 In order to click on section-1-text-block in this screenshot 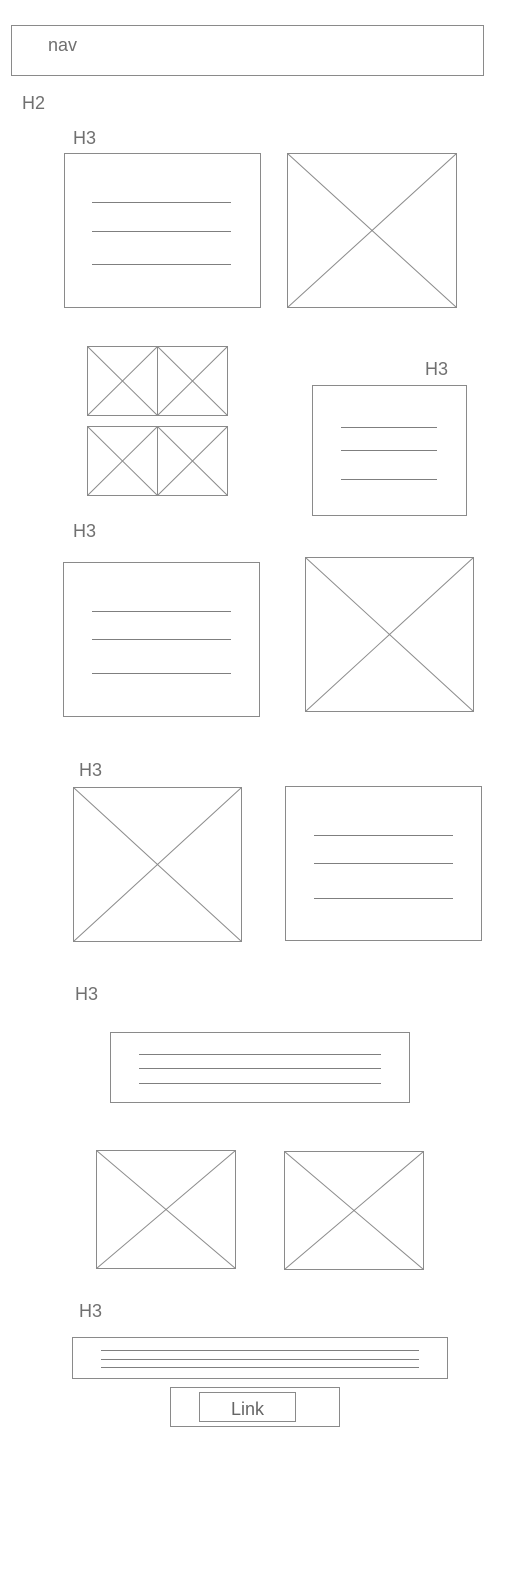, I will do `click(162, 230)`.